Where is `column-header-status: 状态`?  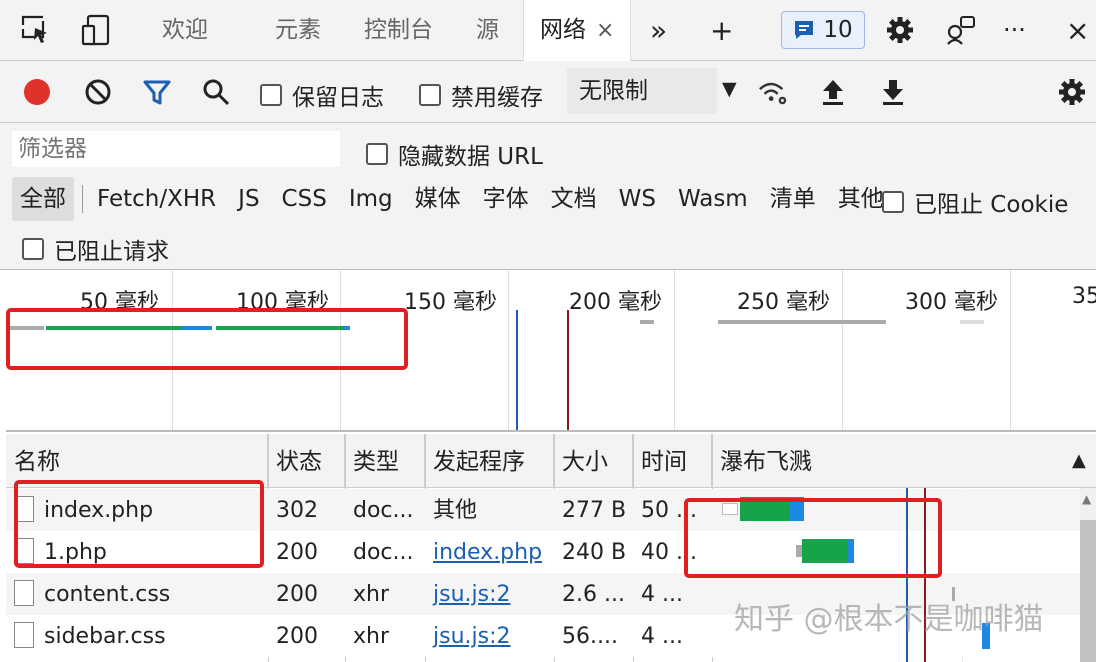 column-header-status: 状态 is located at coordinates (306, 461).